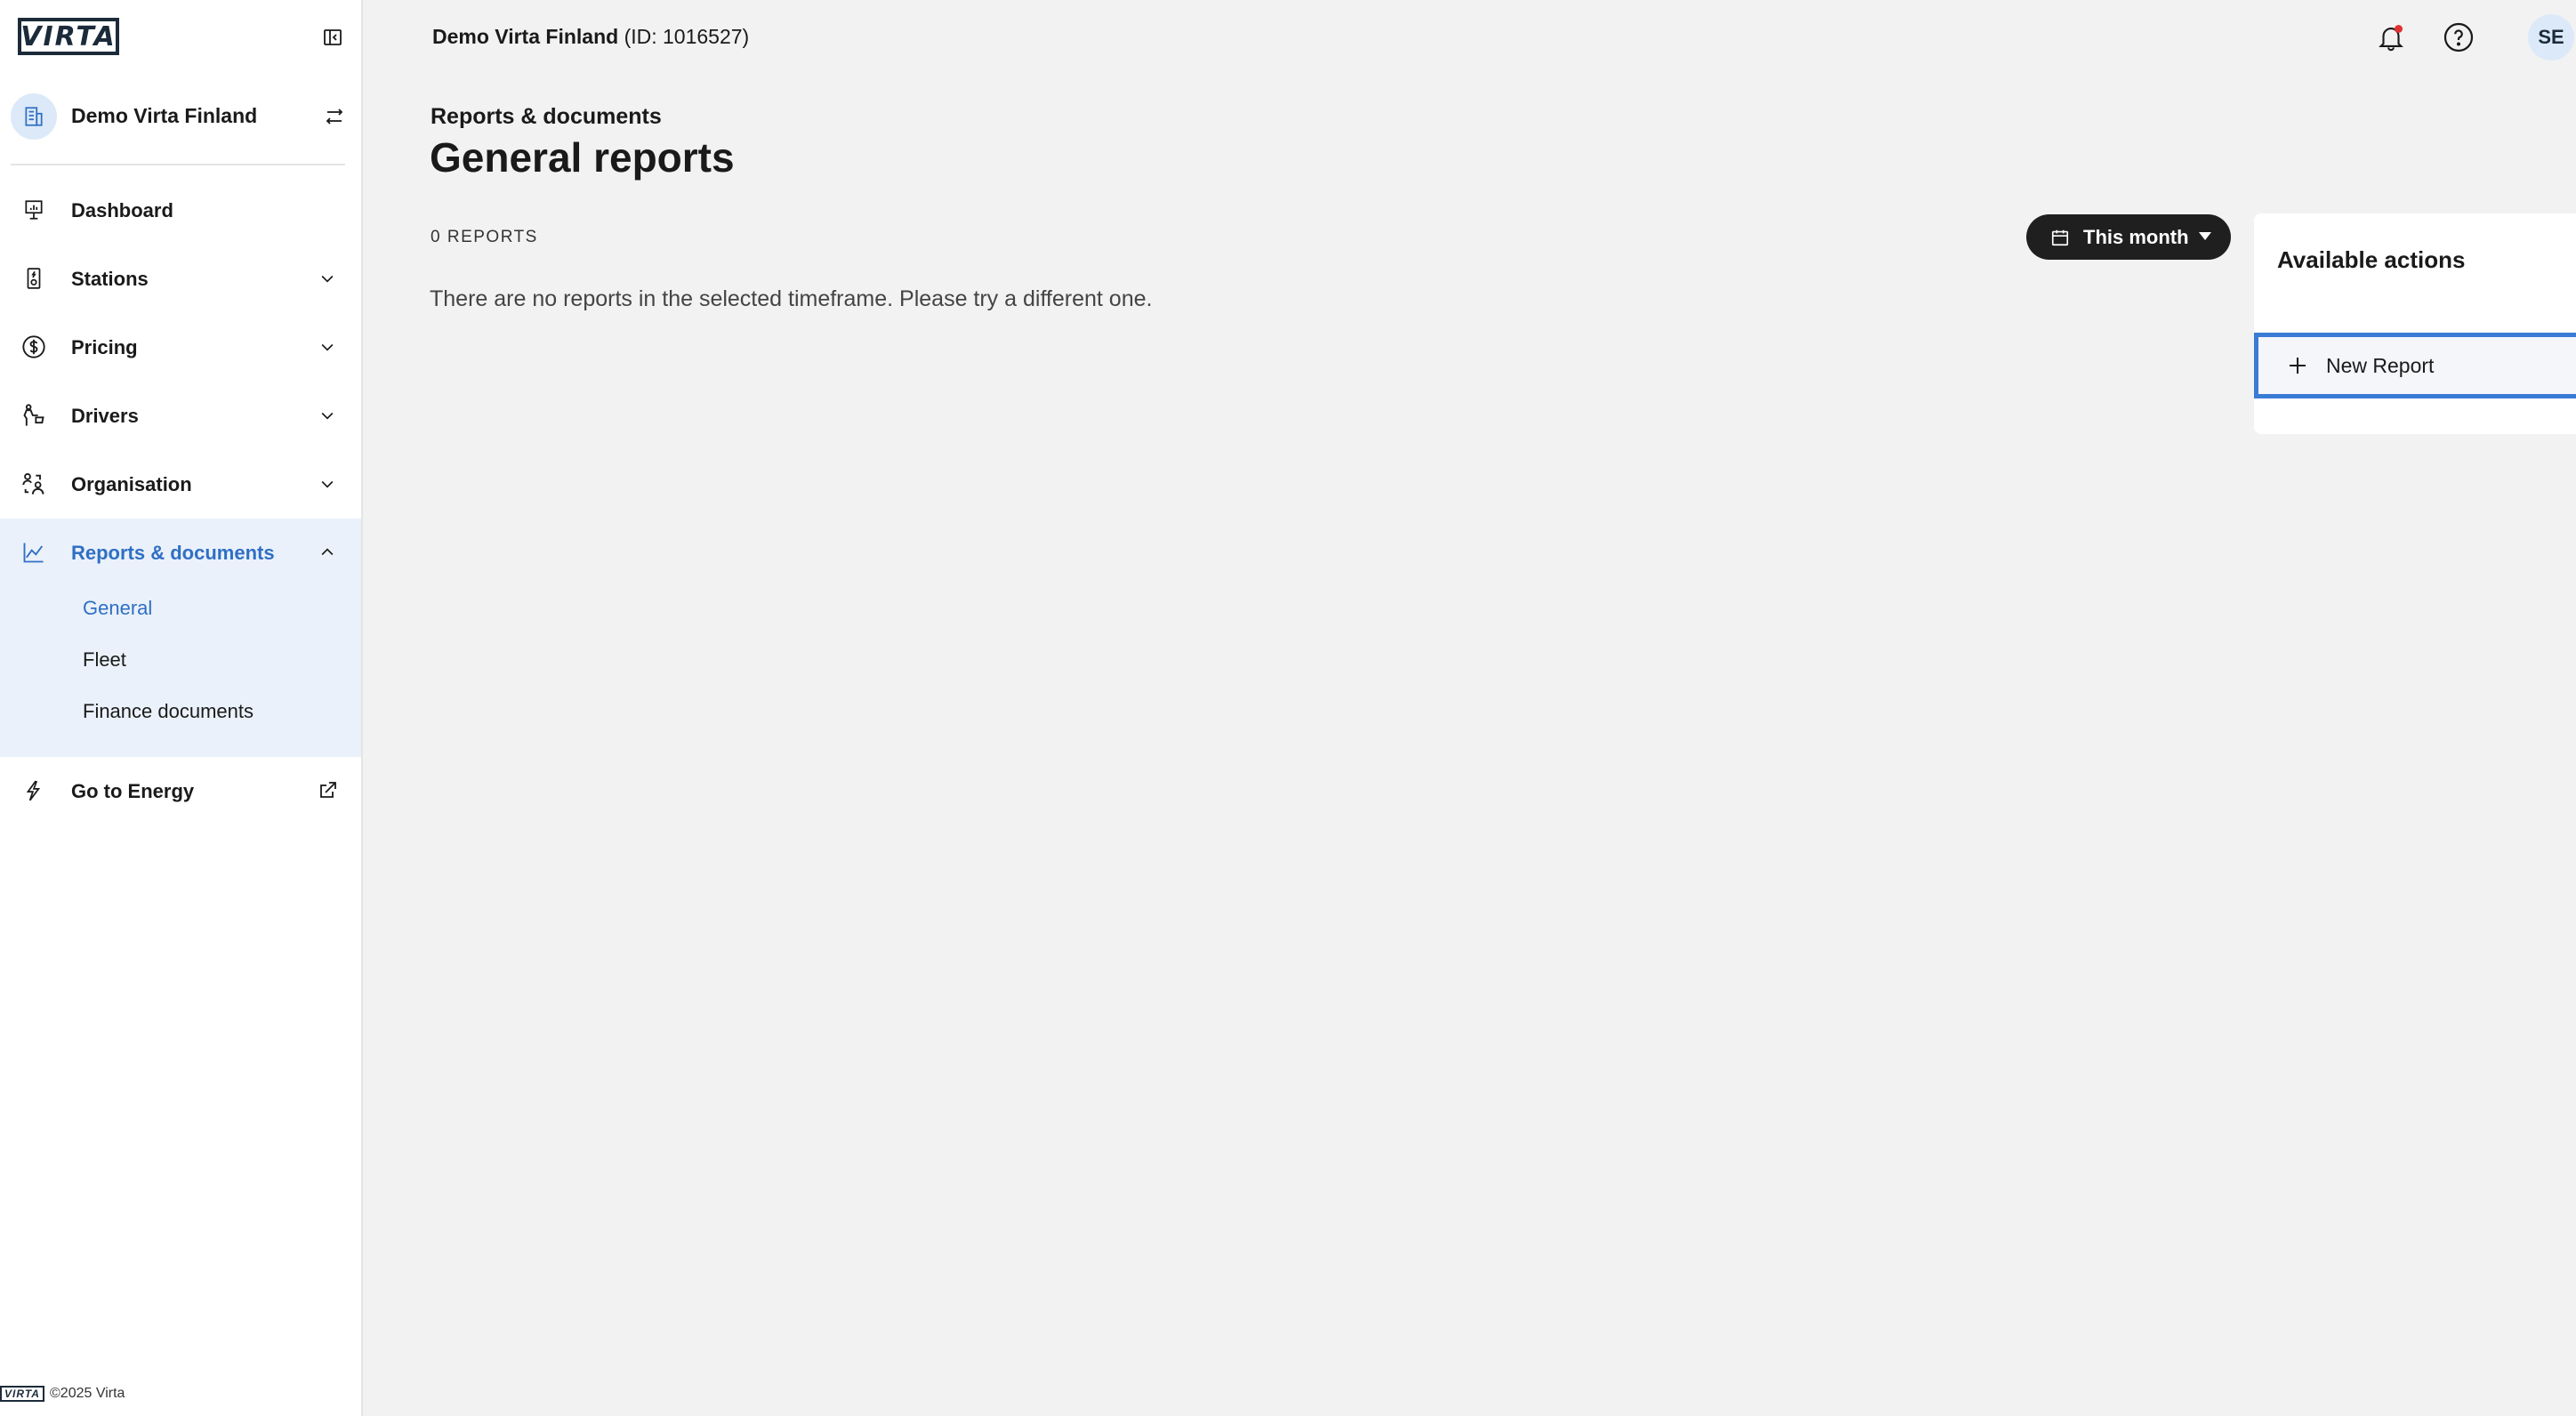 The width and height of the screenshot is (2576, 1416). Describe the element at coordinates (546, 116) in the screenshot. I see `breadcrumb: Reports & documents` at that location.